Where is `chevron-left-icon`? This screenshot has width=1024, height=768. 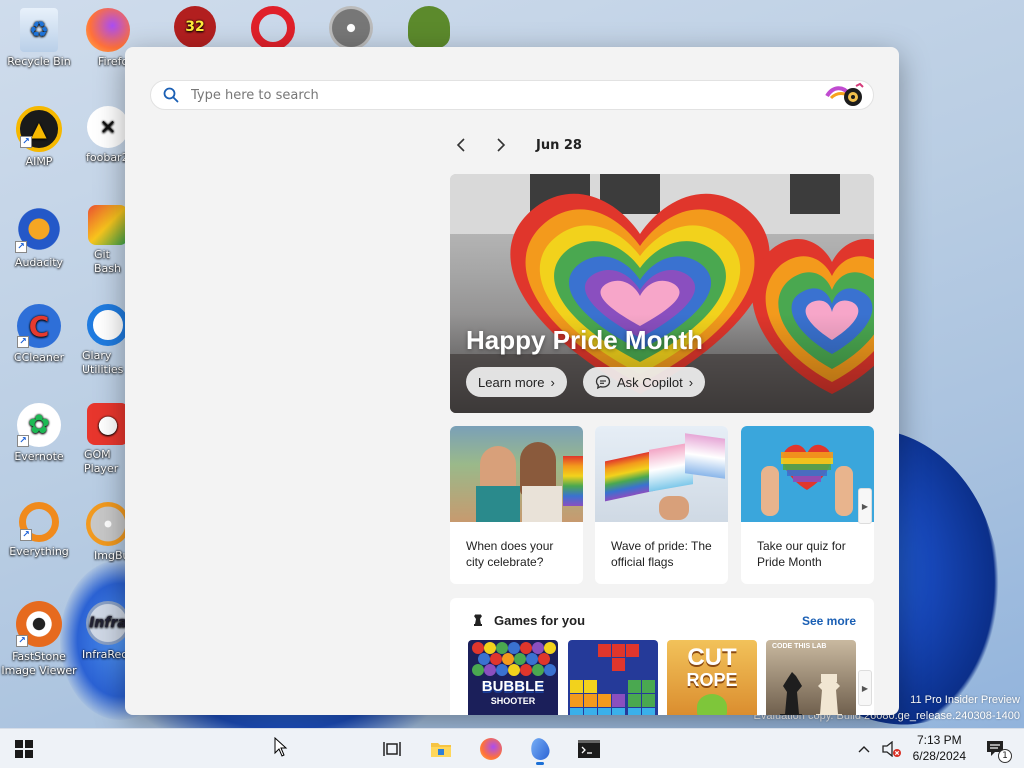 chevron-left-icon is located at coordinates (460, 145).